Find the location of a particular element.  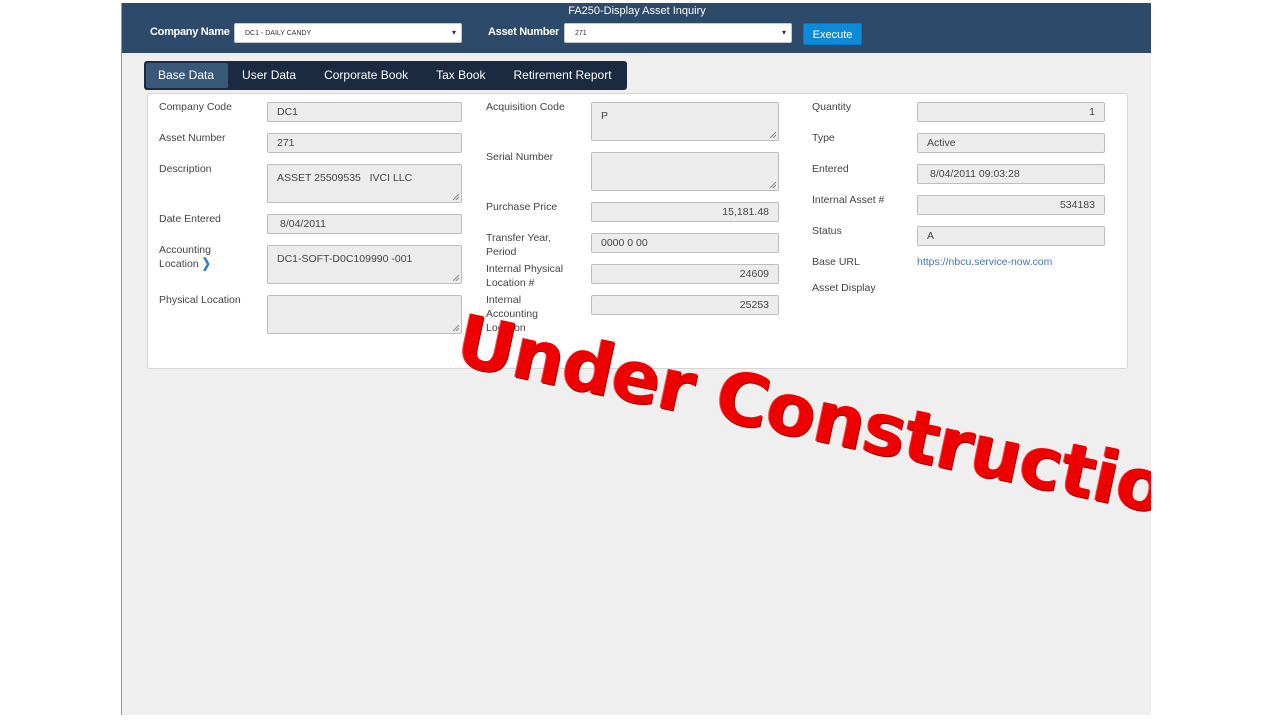

page-title: FA250-Display Asset Inquiry is located at coordinates (637, 11).